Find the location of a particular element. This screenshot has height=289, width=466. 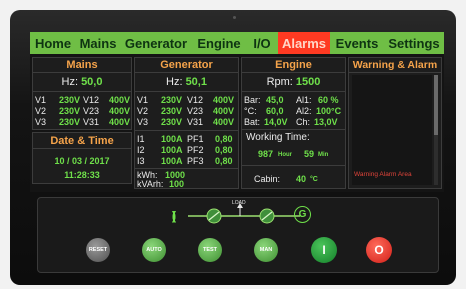

engine-bar-label: Bar: is located at coordinates (252, 100).